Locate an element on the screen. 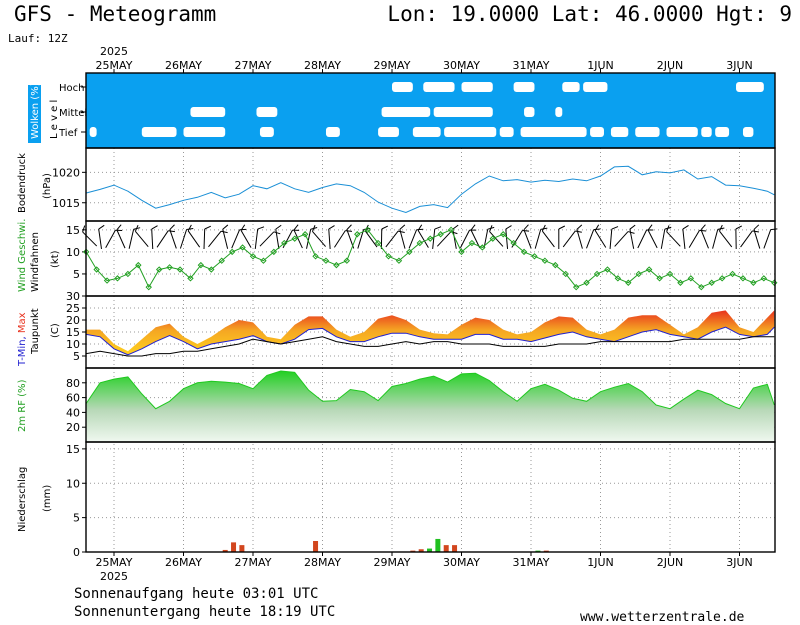 Image resolution: width=800 pixels, height=625 pixels. humidity-tick-label: 60 is located at coordinates (73, 398).